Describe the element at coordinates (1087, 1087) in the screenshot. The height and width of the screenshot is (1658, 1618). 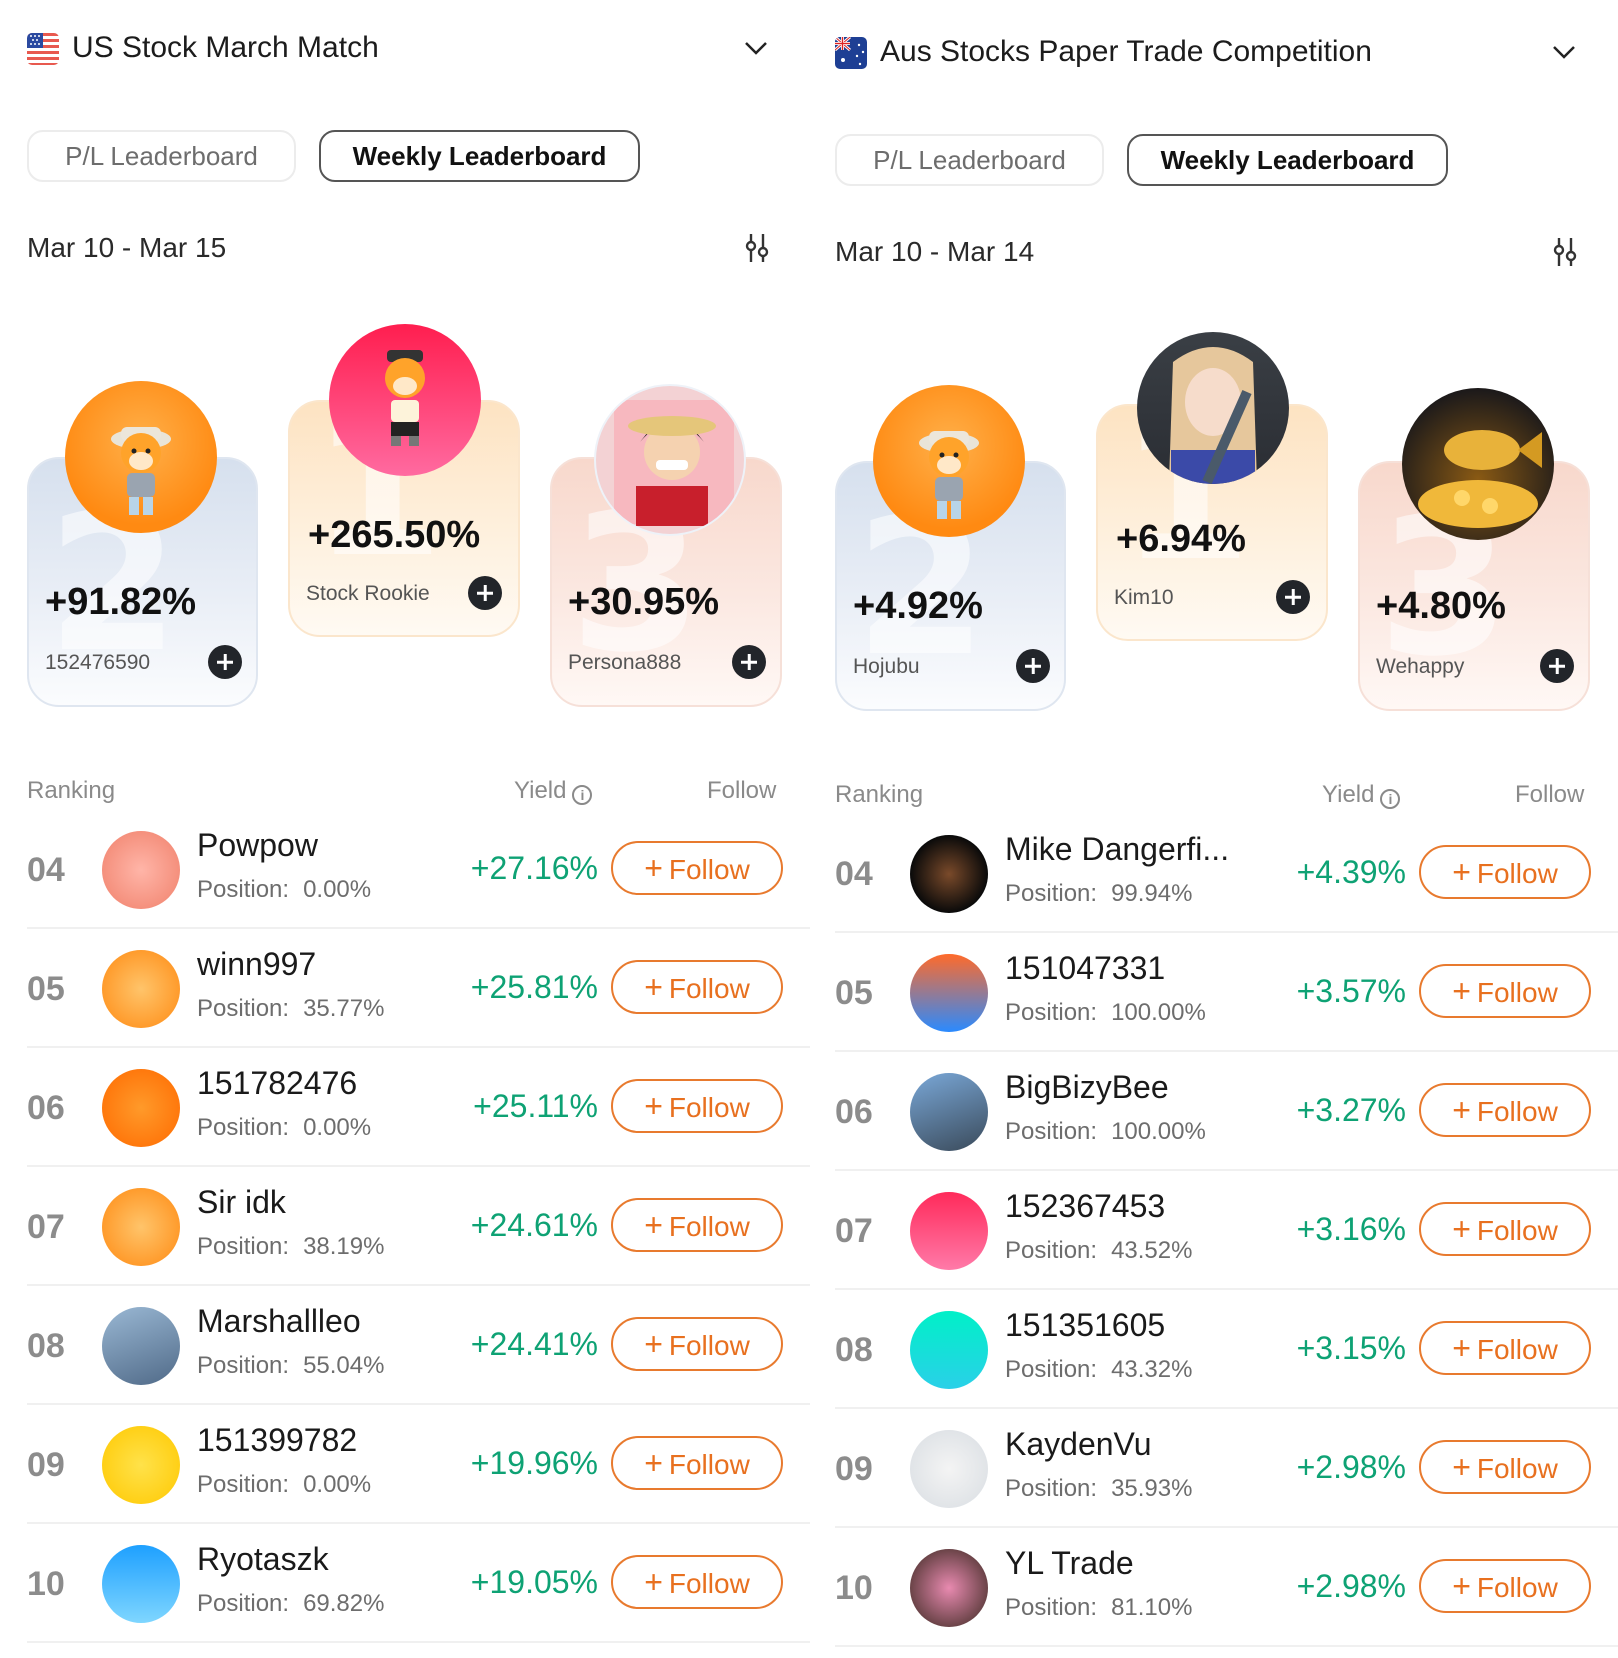
I see `username: BigBizyBee` at that location.